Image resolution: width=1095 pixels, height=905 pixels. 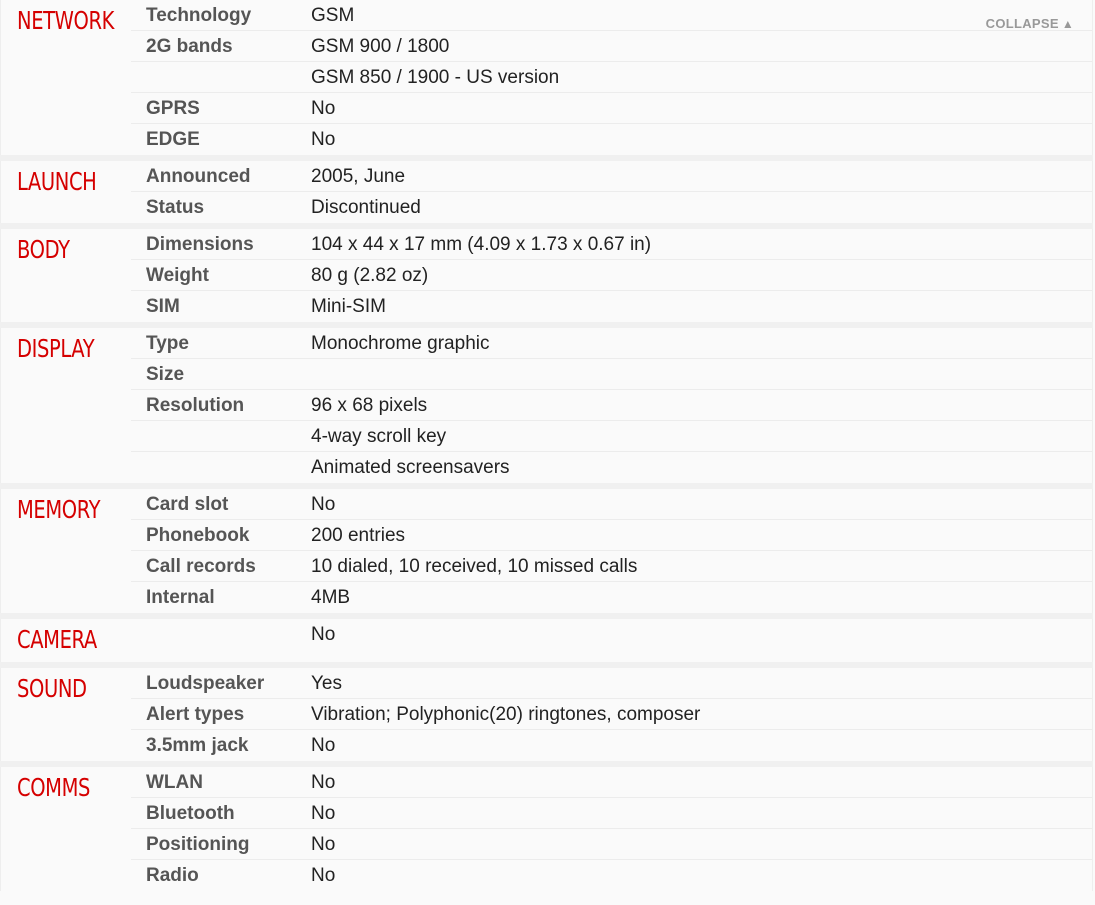 What do you see at coordinates (474, 566) in the screenshot?
I see `spec-value: 10 dialed, 10 received, 10 missed calls` at bounding box center [474, 566].